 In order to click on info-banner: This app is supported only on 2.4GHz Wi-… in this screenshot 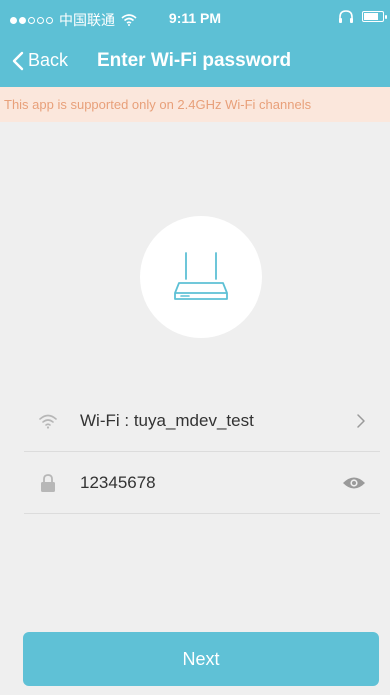, I will do `click(195, 104)`.